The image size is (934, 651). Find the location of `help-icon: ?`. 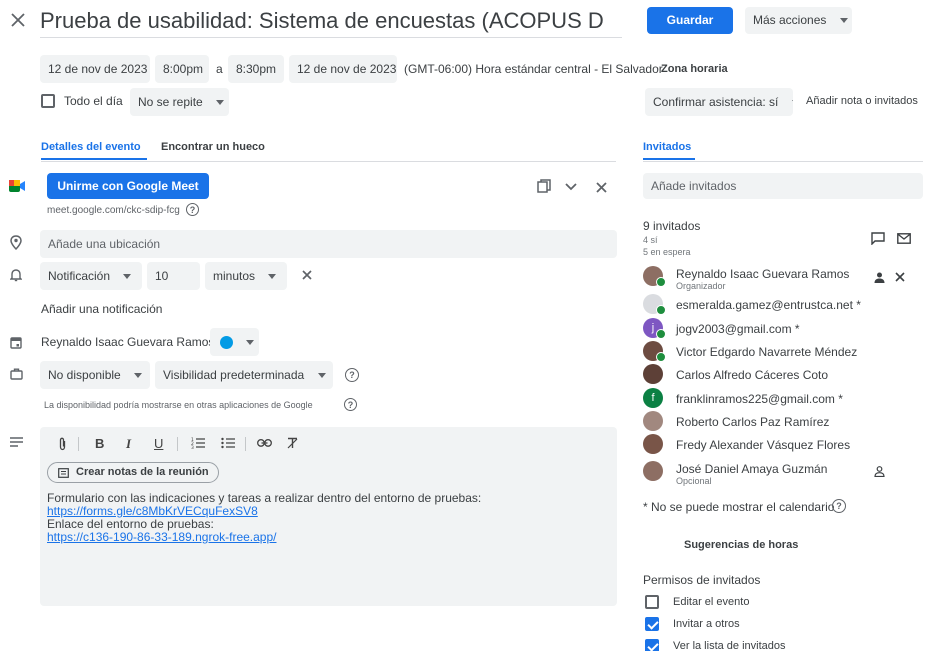

help-icon: ? is located at coordinates (192, 209).